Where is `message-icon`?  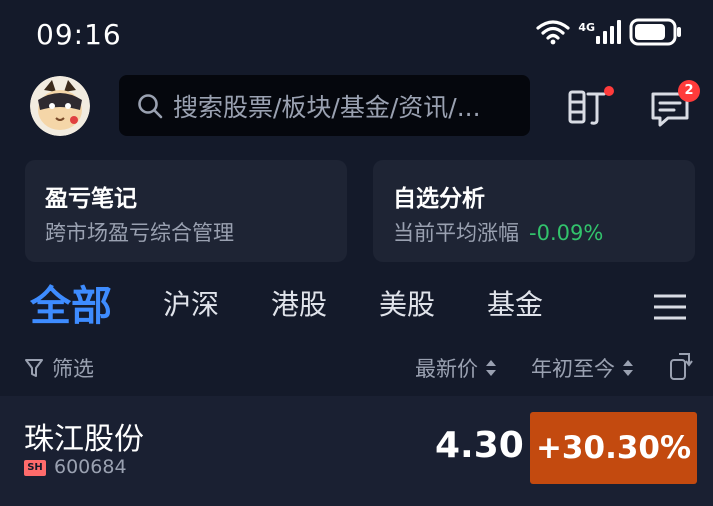 message-icon is located at coordinates (671, 113).